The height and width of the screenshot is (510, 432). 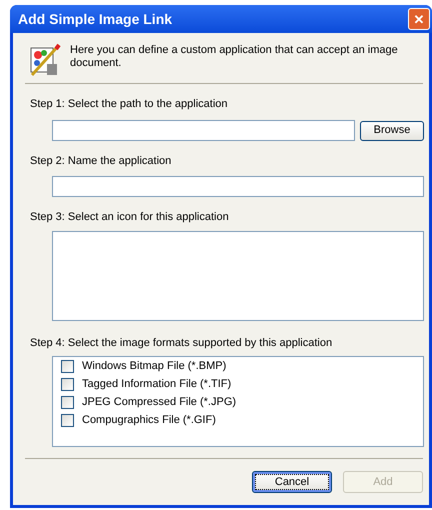 What do you see at coordinates (101, 161) in the screenshot?
I see `step-label: Step 2: Name the application` at bounding box center [101, 161].